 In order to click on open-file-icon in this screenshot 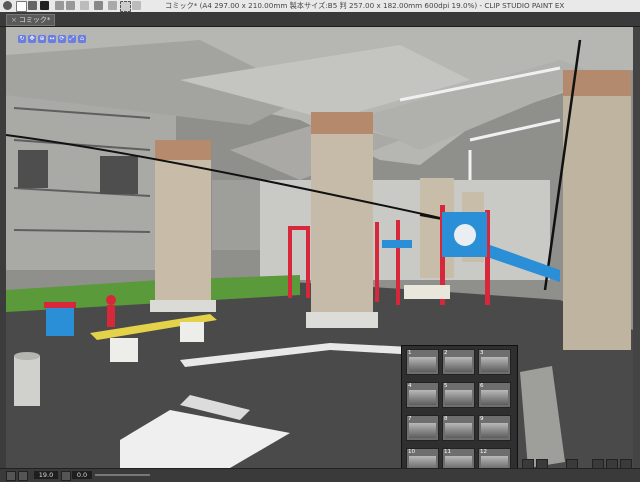, I will do `click(32, 5)`.